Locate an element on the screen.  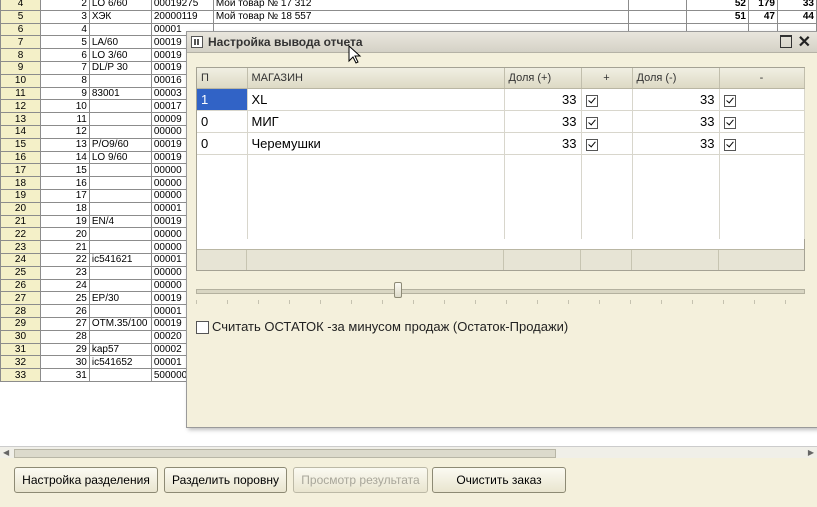
article-cell: OTM.35/100 is located at coordinates (120, 323).